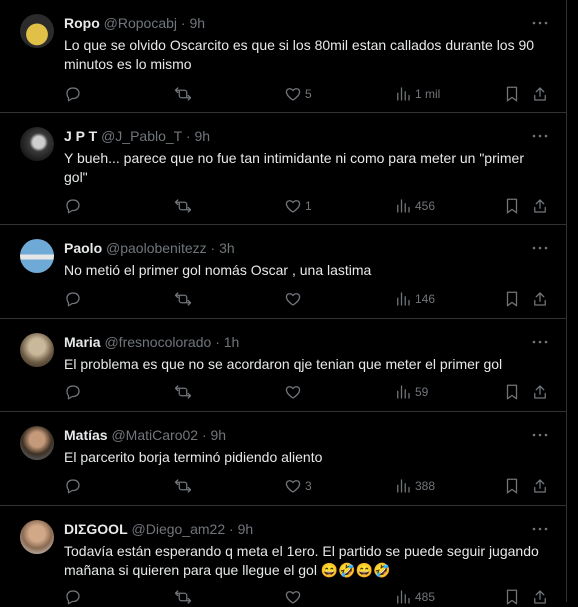 This screenshot has width=578, height=607. What do you see at coordinates (156, 248) in the screenshot?
I see `author-handle: @paolobenitezz` at bounding box center [156, 248].